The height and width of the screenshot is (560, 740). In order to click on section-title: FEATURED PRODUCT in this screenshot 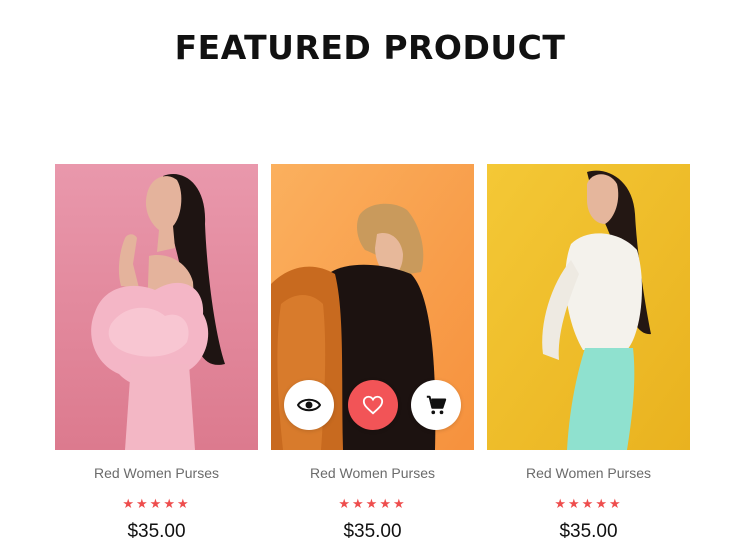, I will do `click(370, 47)`.